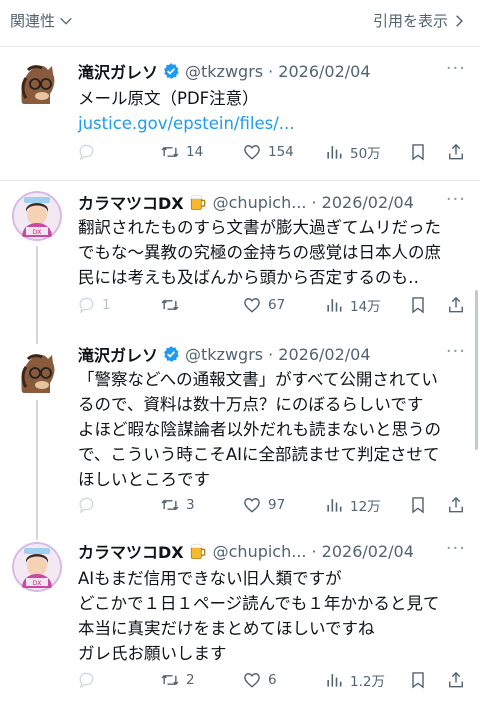 The width and height of the screenshot is (480, 701). Describe the element at coordinates (144, 479) in the screenshot. I see `tweet-text-line: ほしいところです` at that location.